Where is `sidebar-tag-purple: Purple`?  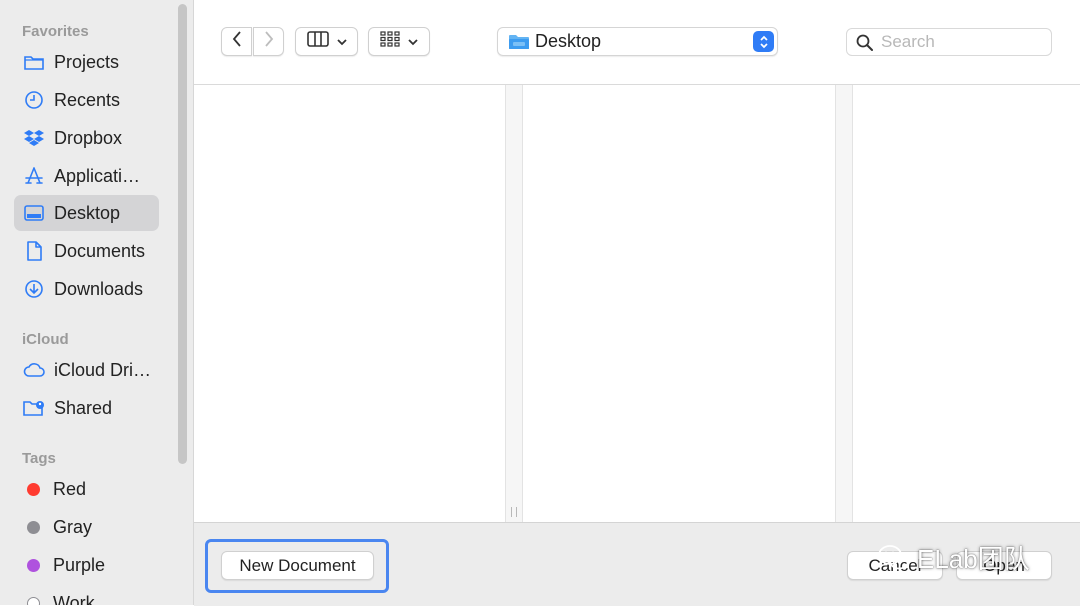
sidebar-tag-purple: Purple is located at coordinates (86, 565).